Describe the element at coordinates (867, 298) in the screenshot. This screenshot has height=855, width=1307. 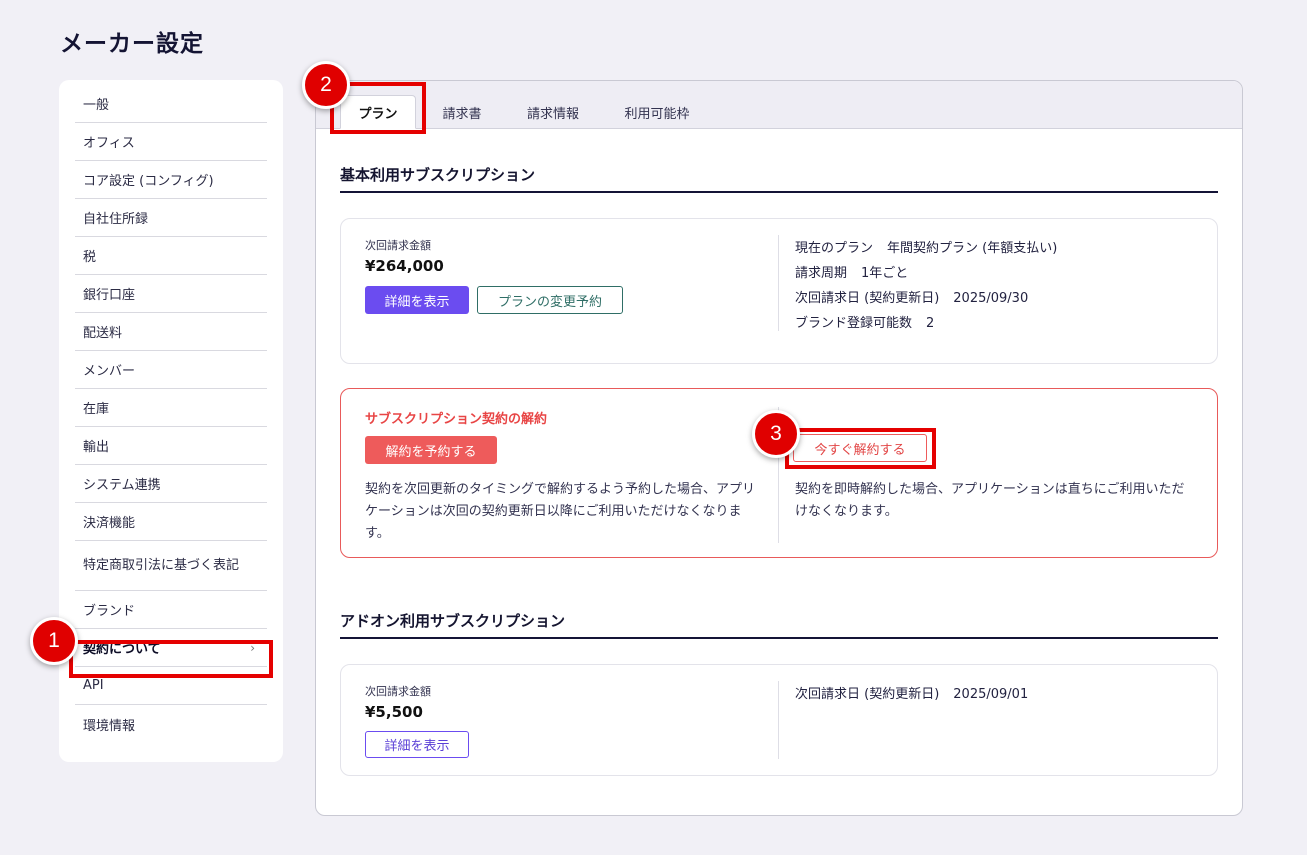
I see `next-billing-date-label: 次回請求日 (契約更新日)` at that location.